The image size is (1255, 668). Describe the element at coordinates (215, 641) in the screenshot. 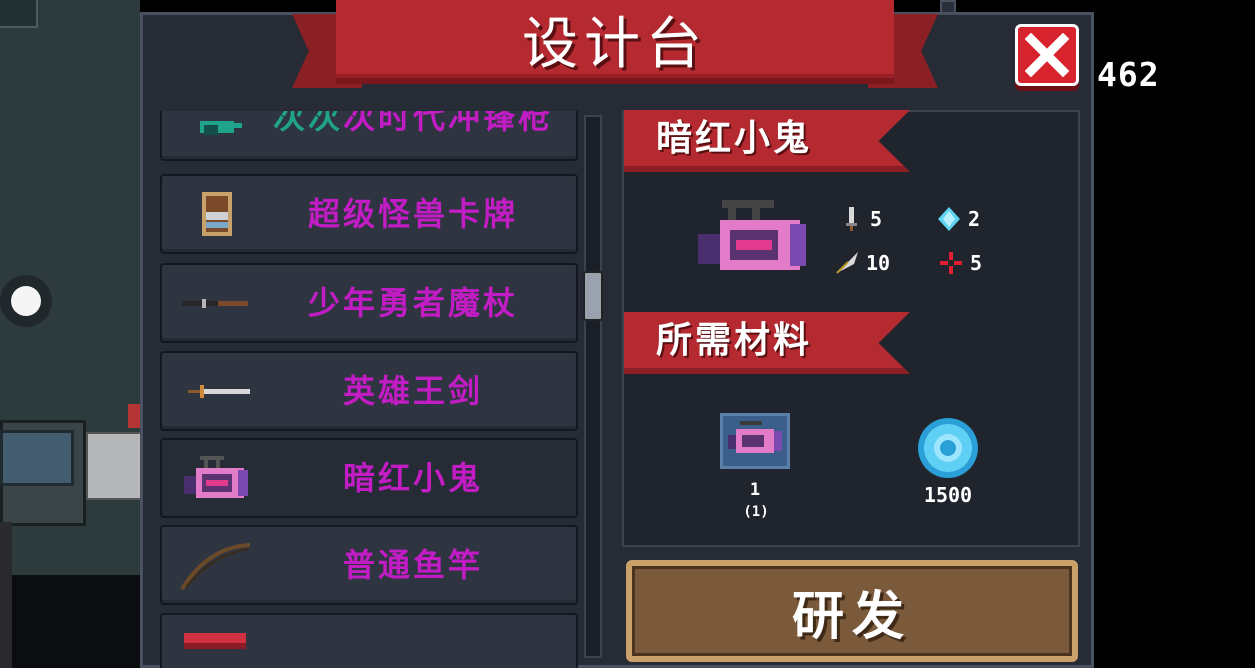

I see `red-weapon-icon` at that location.